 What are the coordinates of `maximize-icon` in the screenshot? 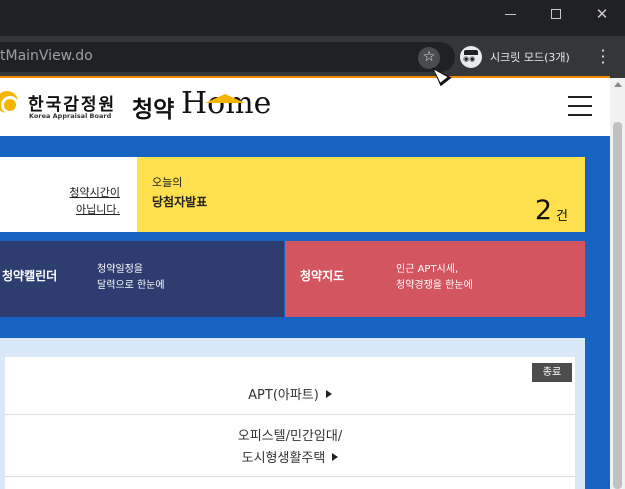 It's located at (556, 14).